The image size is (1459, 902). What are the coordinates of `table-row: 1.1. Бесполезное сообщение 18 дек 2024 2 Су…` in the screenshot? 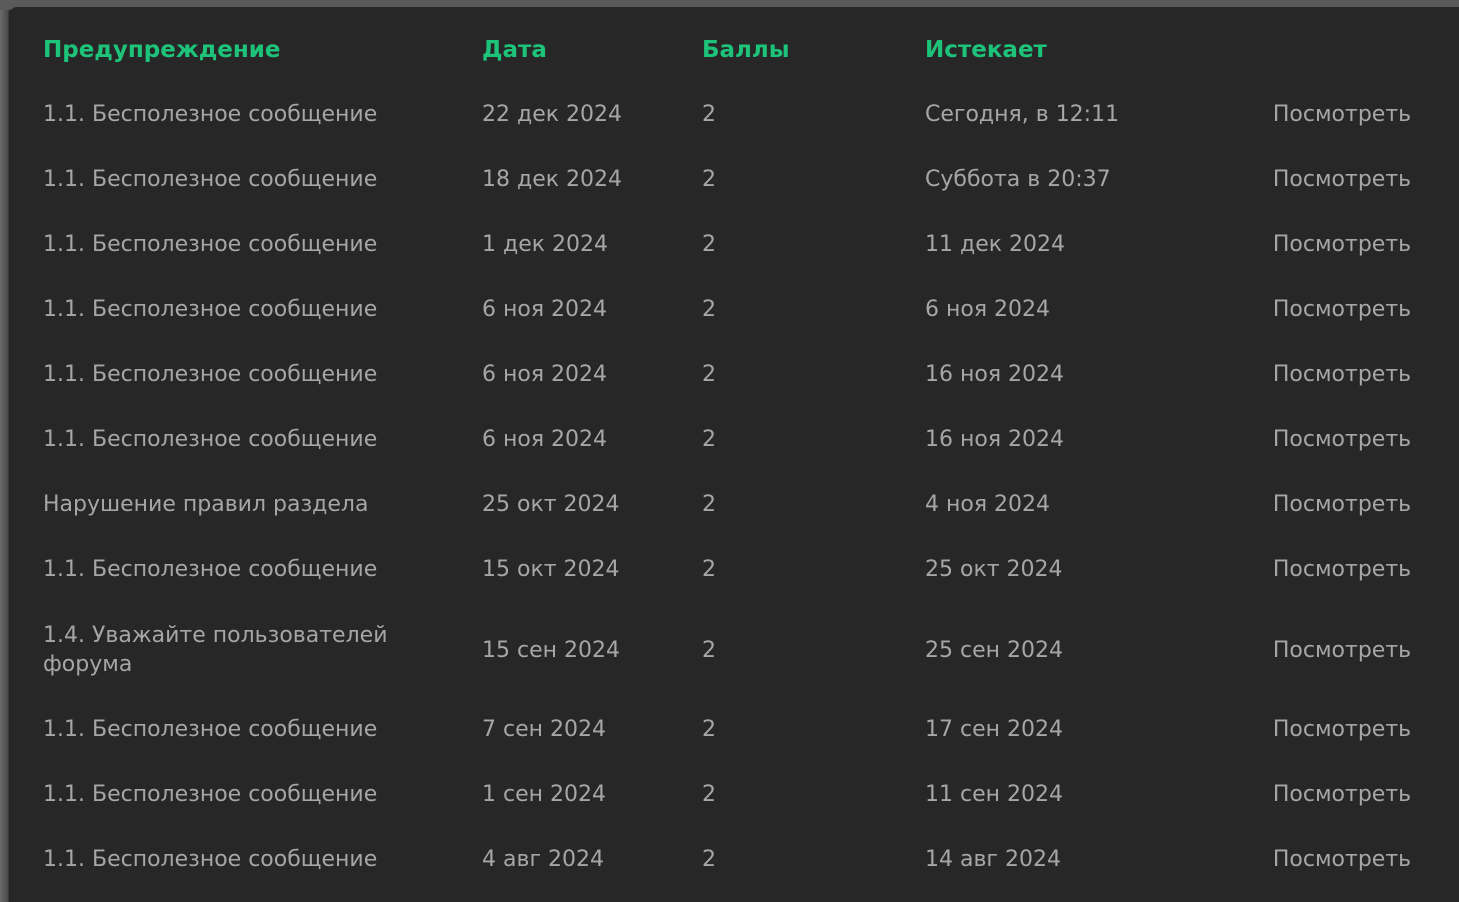 It's located at (734, 180).